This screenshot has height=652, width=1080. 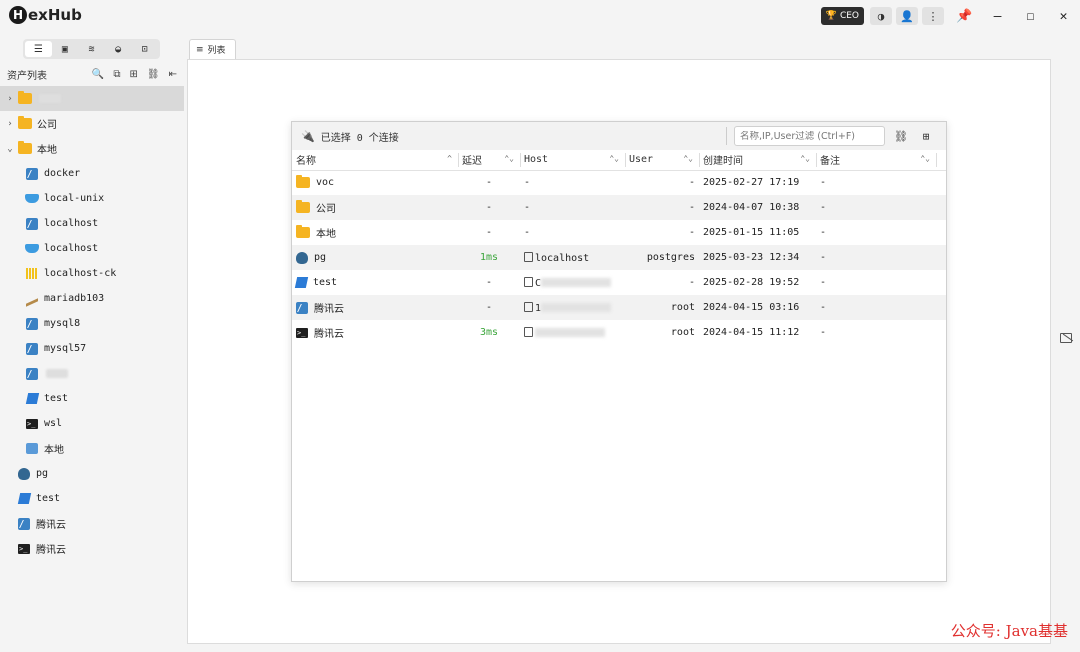 I want to click on cell-host: localhost, so click(x=572, y=257).